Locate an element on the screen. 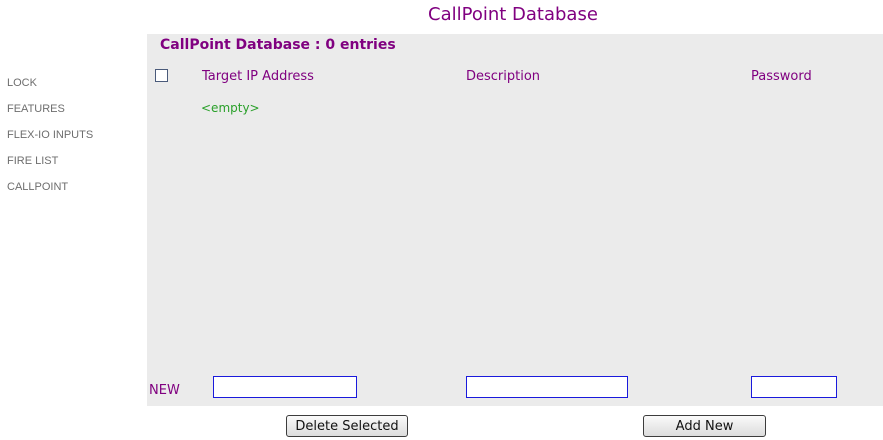  sidebar-item-lock: LOCK is located at coordinates (77, 90).